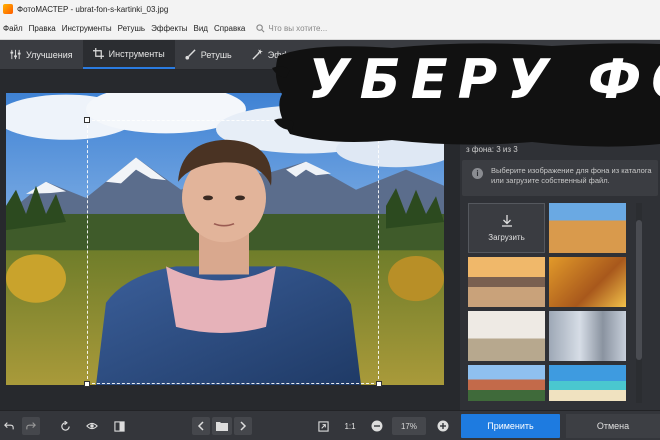 The width and height of the screenshot is (660, 440). I want to click on thumbnail-beach, so click(587, 383).